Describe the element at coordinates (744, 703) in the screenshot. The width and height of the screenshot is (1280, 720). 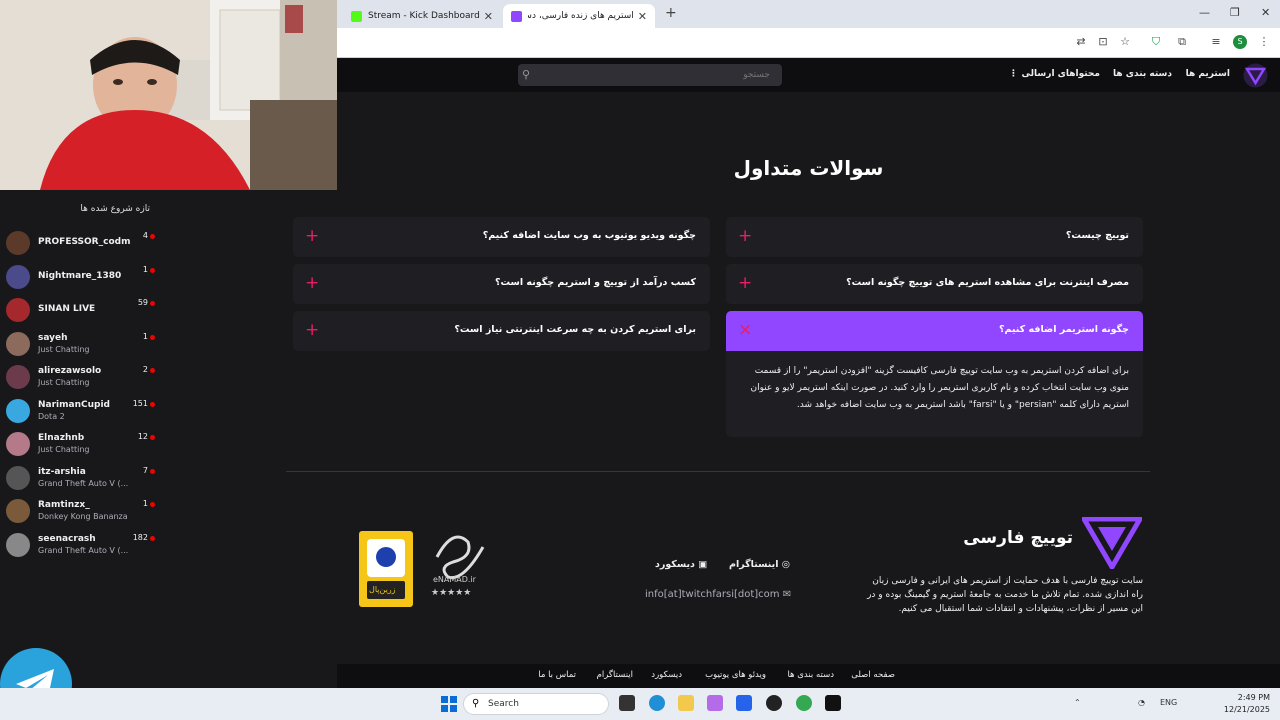
I see `store-icon` at that location.